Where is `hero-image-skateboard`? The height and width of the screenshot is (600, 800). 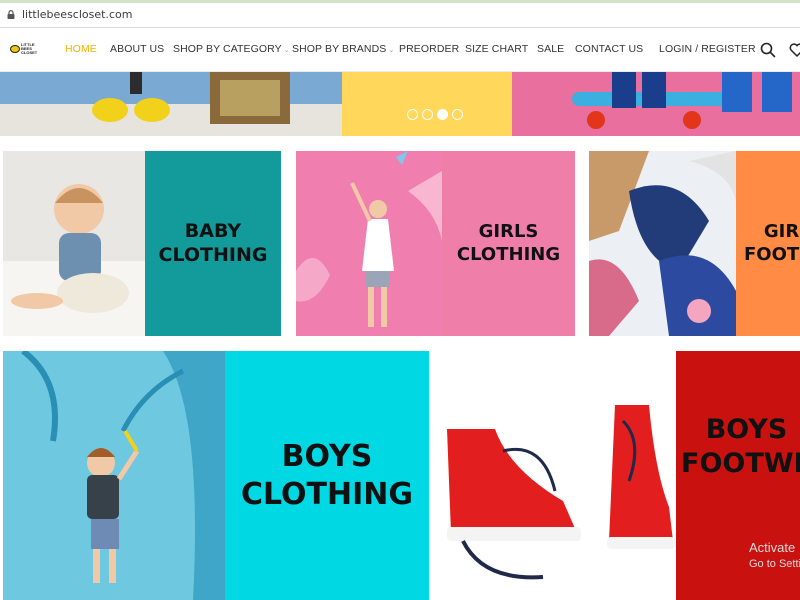
hero-image-skateboard is located at coordinates (656, 104).